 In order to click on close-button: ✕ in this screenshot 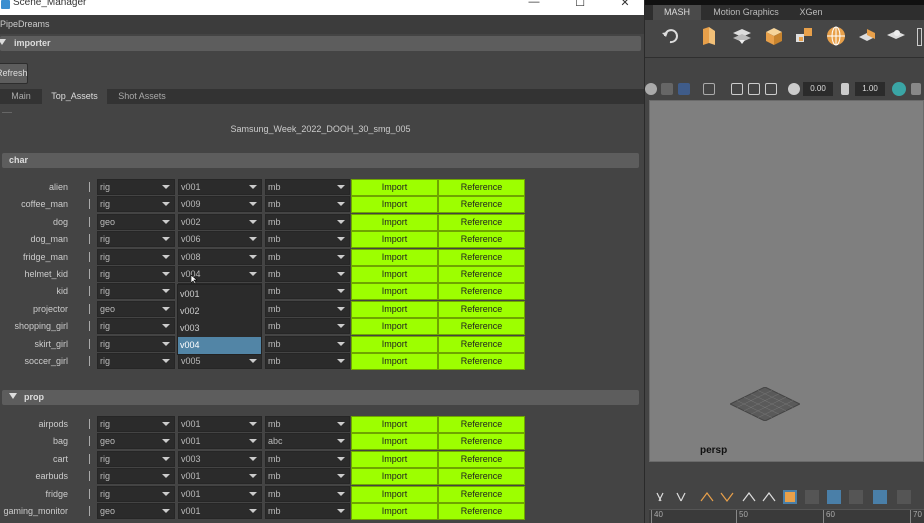, I will do `click(625, 4)`.